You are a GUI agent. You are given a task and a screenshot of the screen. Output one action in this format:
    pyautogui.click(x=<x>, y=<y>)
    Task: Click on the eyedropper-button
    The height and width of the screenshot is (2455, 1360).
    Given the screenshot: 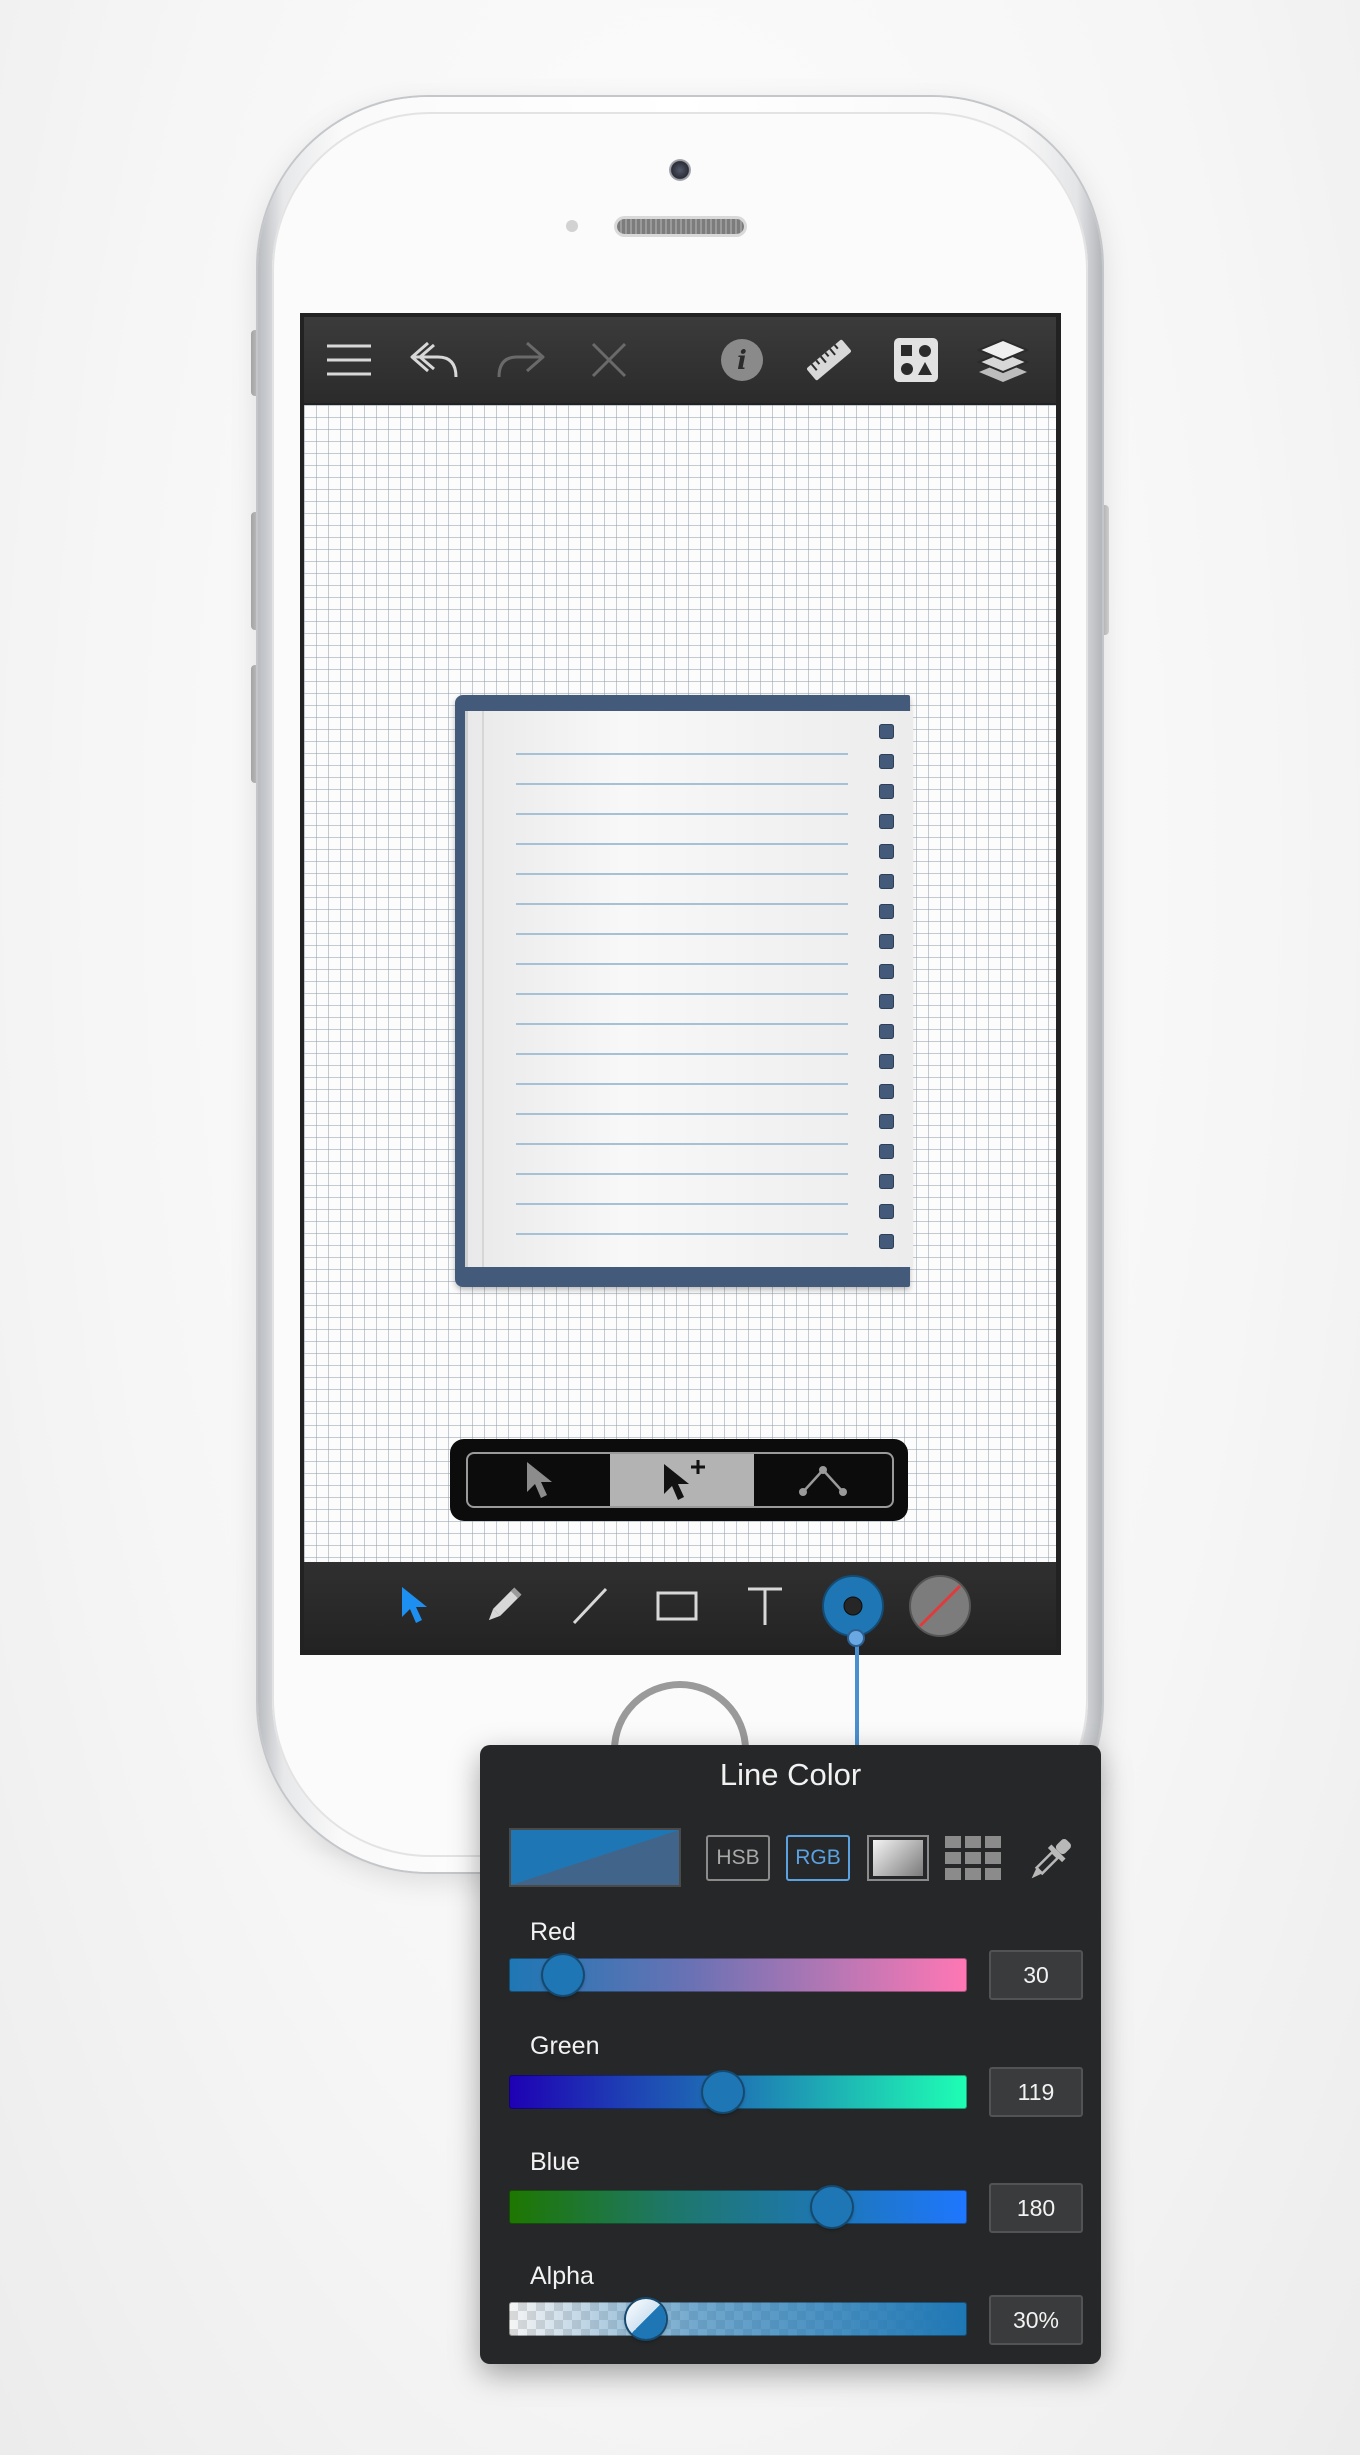 What is the action you would take?
    pyautogui.click(x=1050, y=1860)
    